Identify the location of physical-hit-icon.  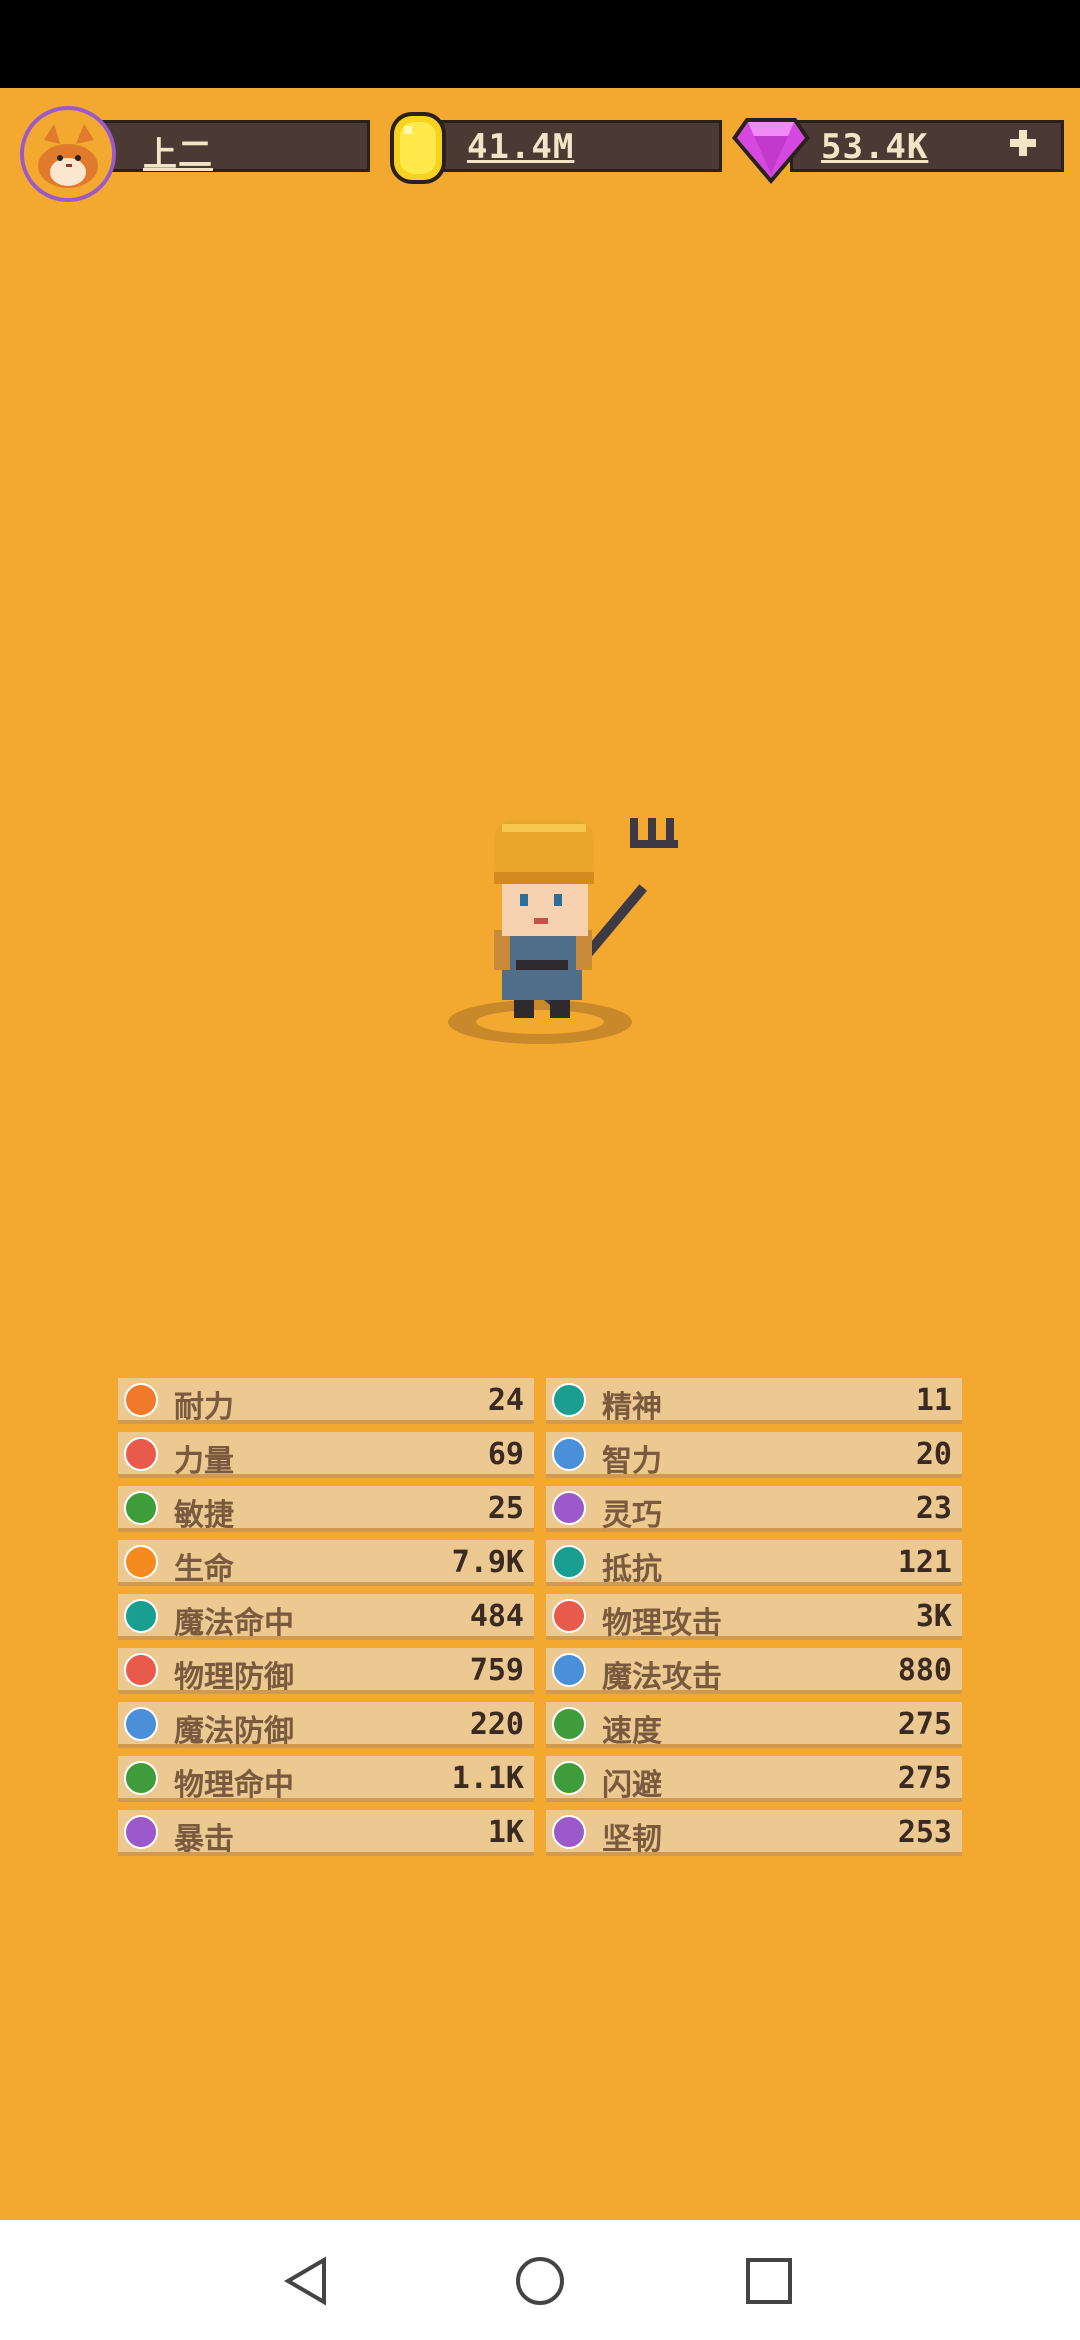
(141, 1778).